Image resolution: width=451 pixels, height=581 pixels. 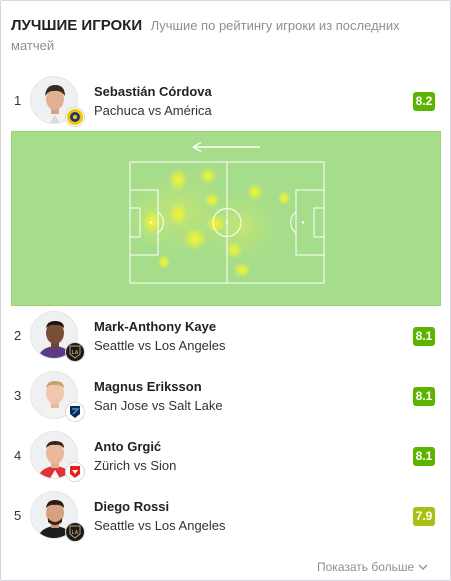 What do you see at coordinates (148, 386) in the screenshot?
I see `player-name: Magnus Eriksson` at bounding box center [148, 386].